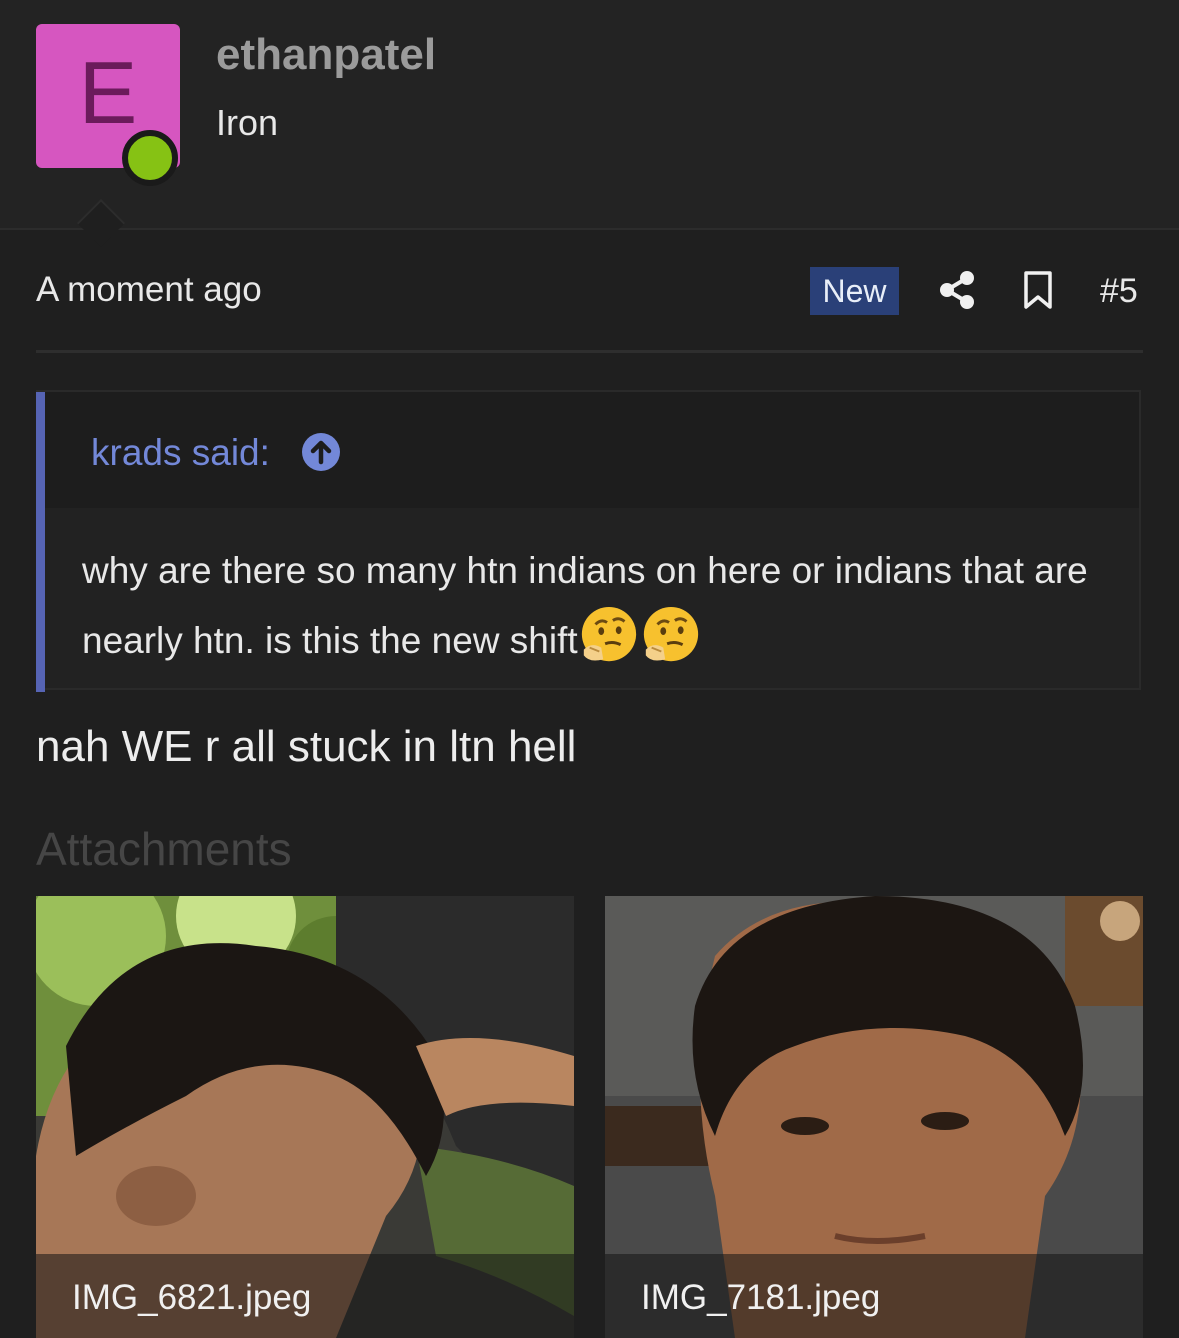 This screenshot has height=1338, width=1179. I want to click on online-status-indicator, so click(150, 158).